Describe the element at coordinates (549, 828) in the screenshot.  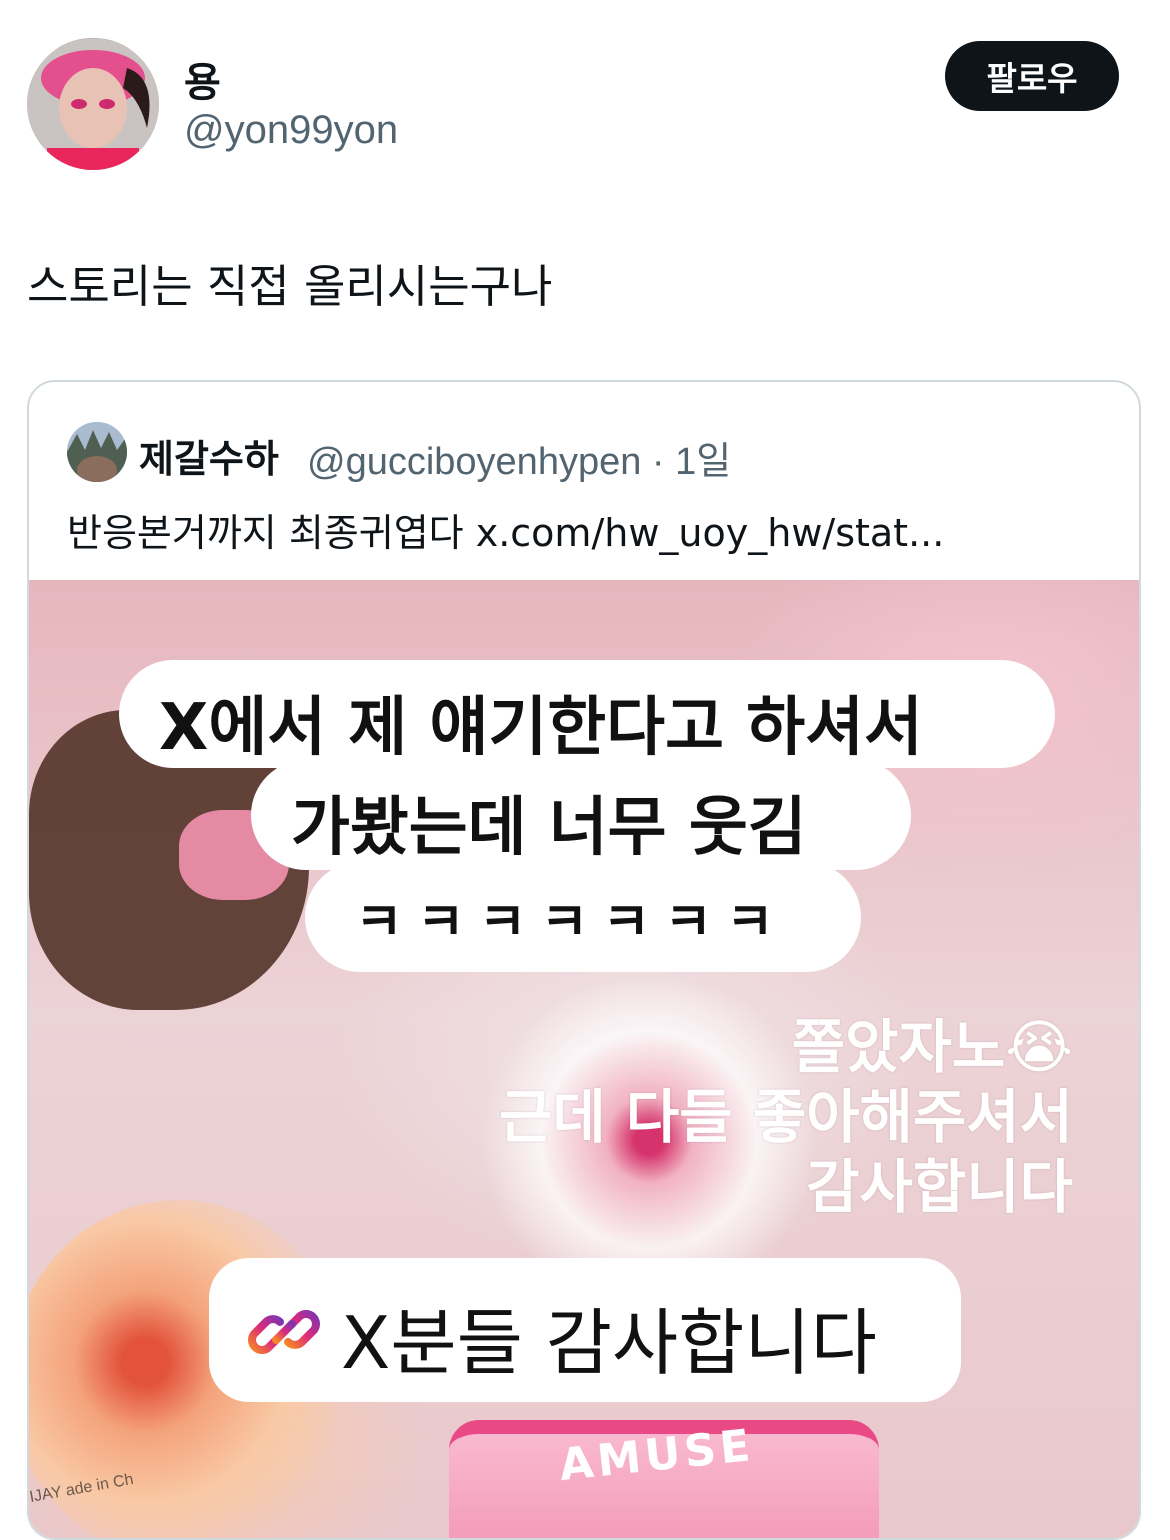
I see `story-line-2: 가봤는데 너무 웃김` at that location.